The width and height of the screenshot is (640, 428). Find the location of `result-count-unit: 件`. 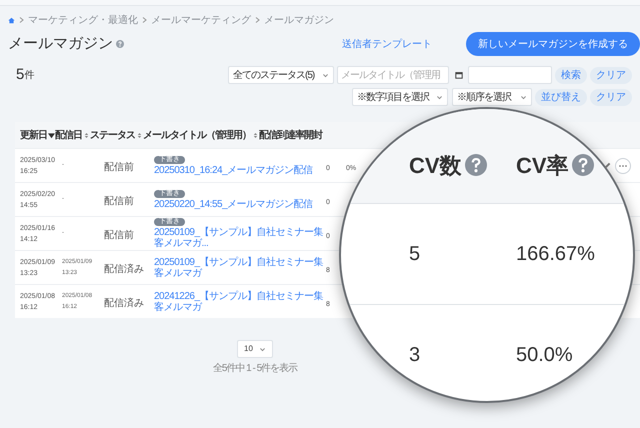

result-count-unit: 件 is located at coordinates (29, 75).